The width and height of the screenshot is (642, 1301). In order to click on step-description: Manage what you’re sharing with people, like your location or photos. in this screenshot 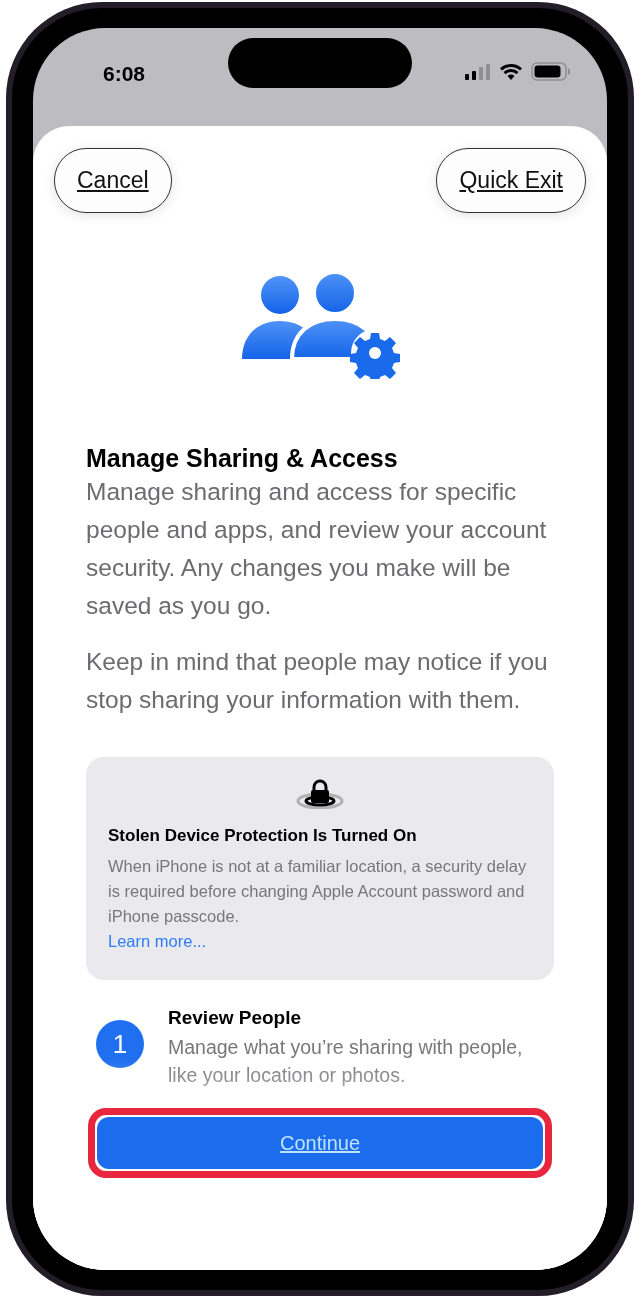, I will do `click(346, 1061)`.